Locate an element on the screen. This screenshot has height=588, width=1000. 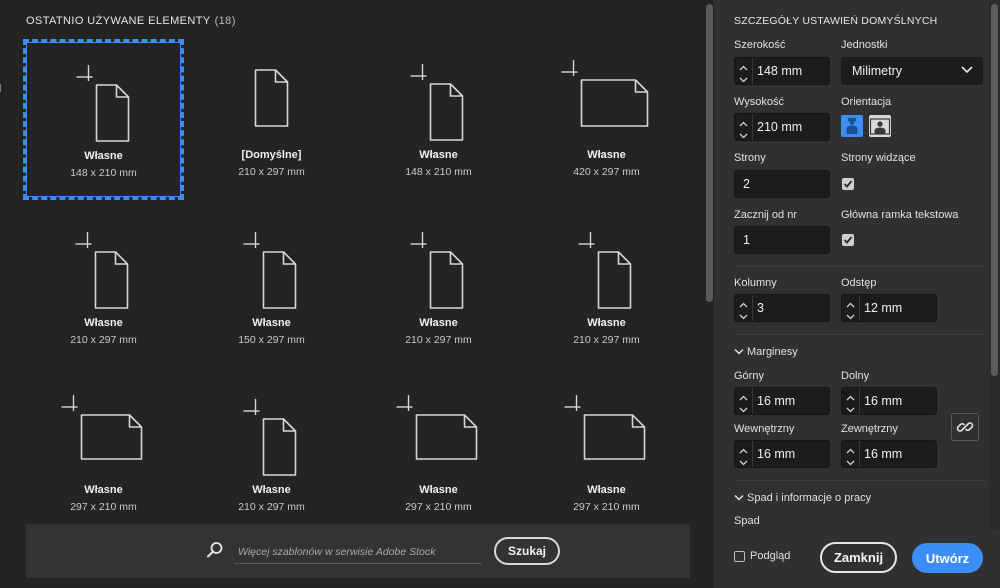
bottom-margin-stepper is located at coordinates (851, 401).